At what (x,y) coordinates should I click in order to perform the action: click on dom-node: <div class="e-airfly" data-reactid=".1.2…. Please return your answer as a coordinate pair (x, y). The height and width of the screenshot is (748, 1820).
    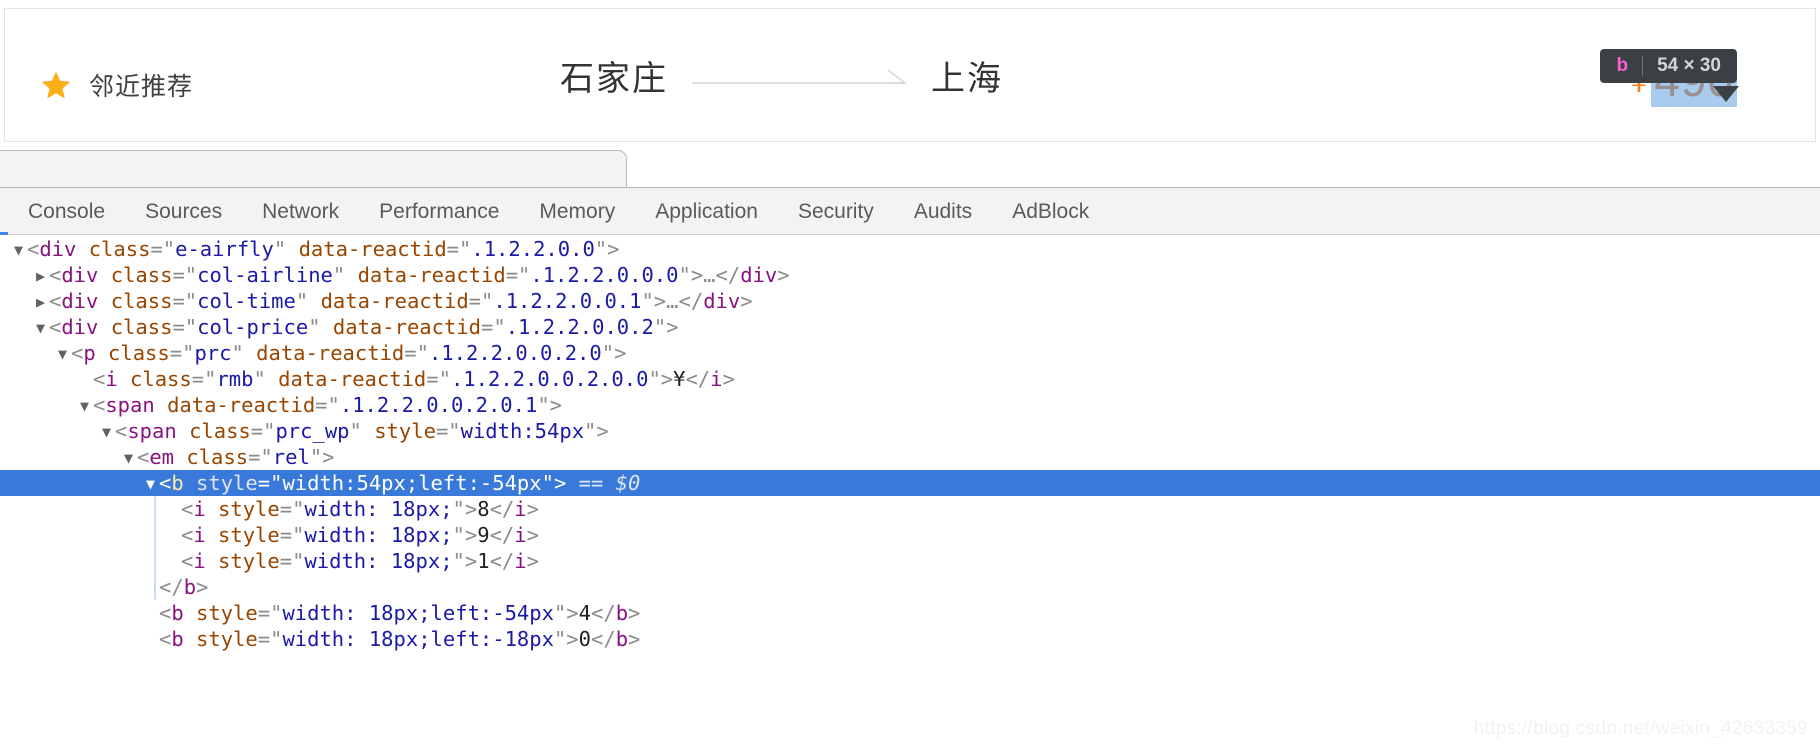
    Looking at the image, I should click on (910, 249).